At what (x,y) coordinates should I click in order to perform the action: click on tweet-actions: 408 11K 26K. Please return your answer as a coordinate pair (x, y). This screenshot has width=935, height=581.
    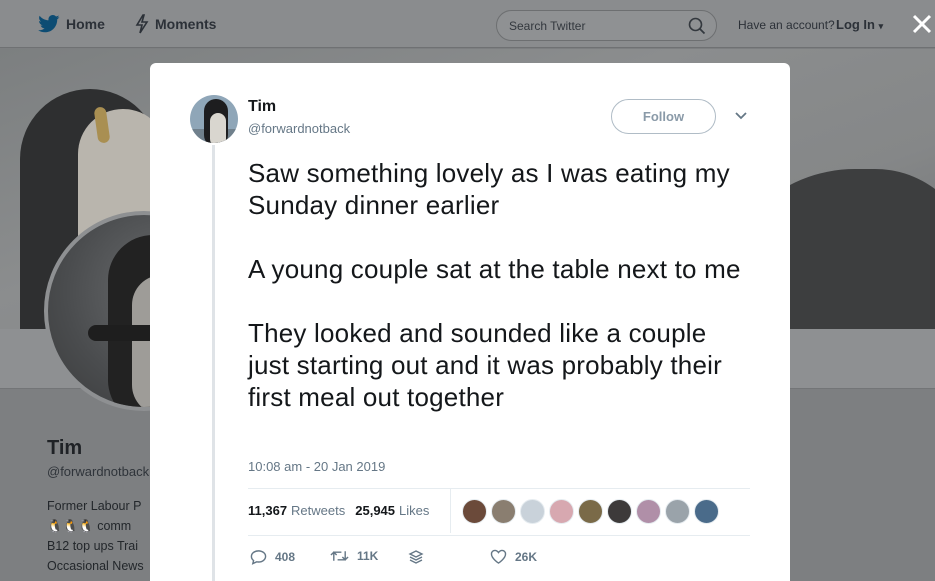
    Looking at the image, I should click on (408, 559).